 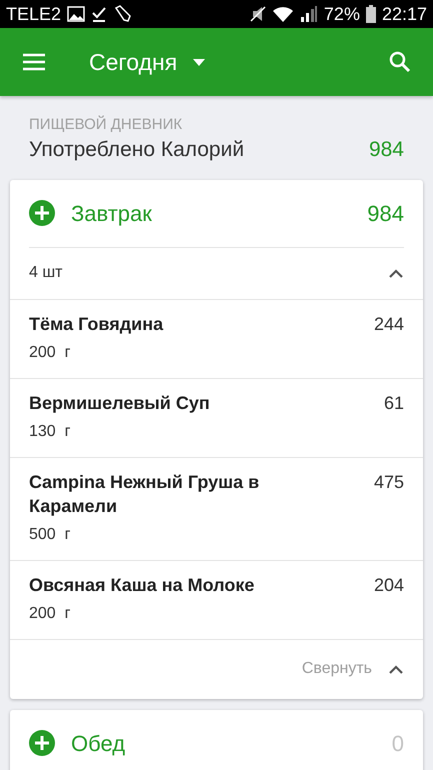 I want to click on signal-icon, so click(x=309, y=14).